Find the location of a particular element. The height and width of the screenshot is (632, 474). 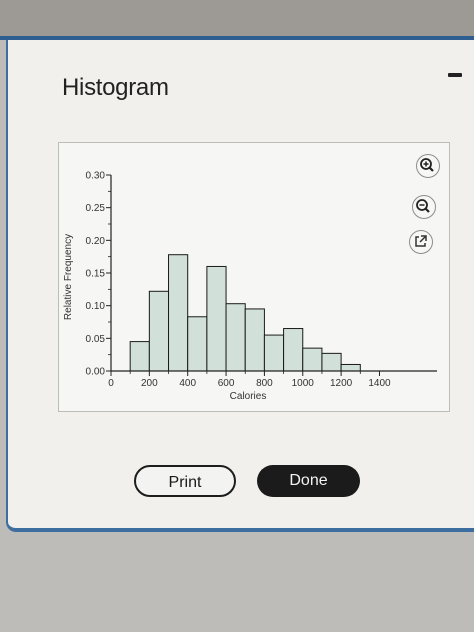

zoom-out-icon is located at coordinates (423, 206).